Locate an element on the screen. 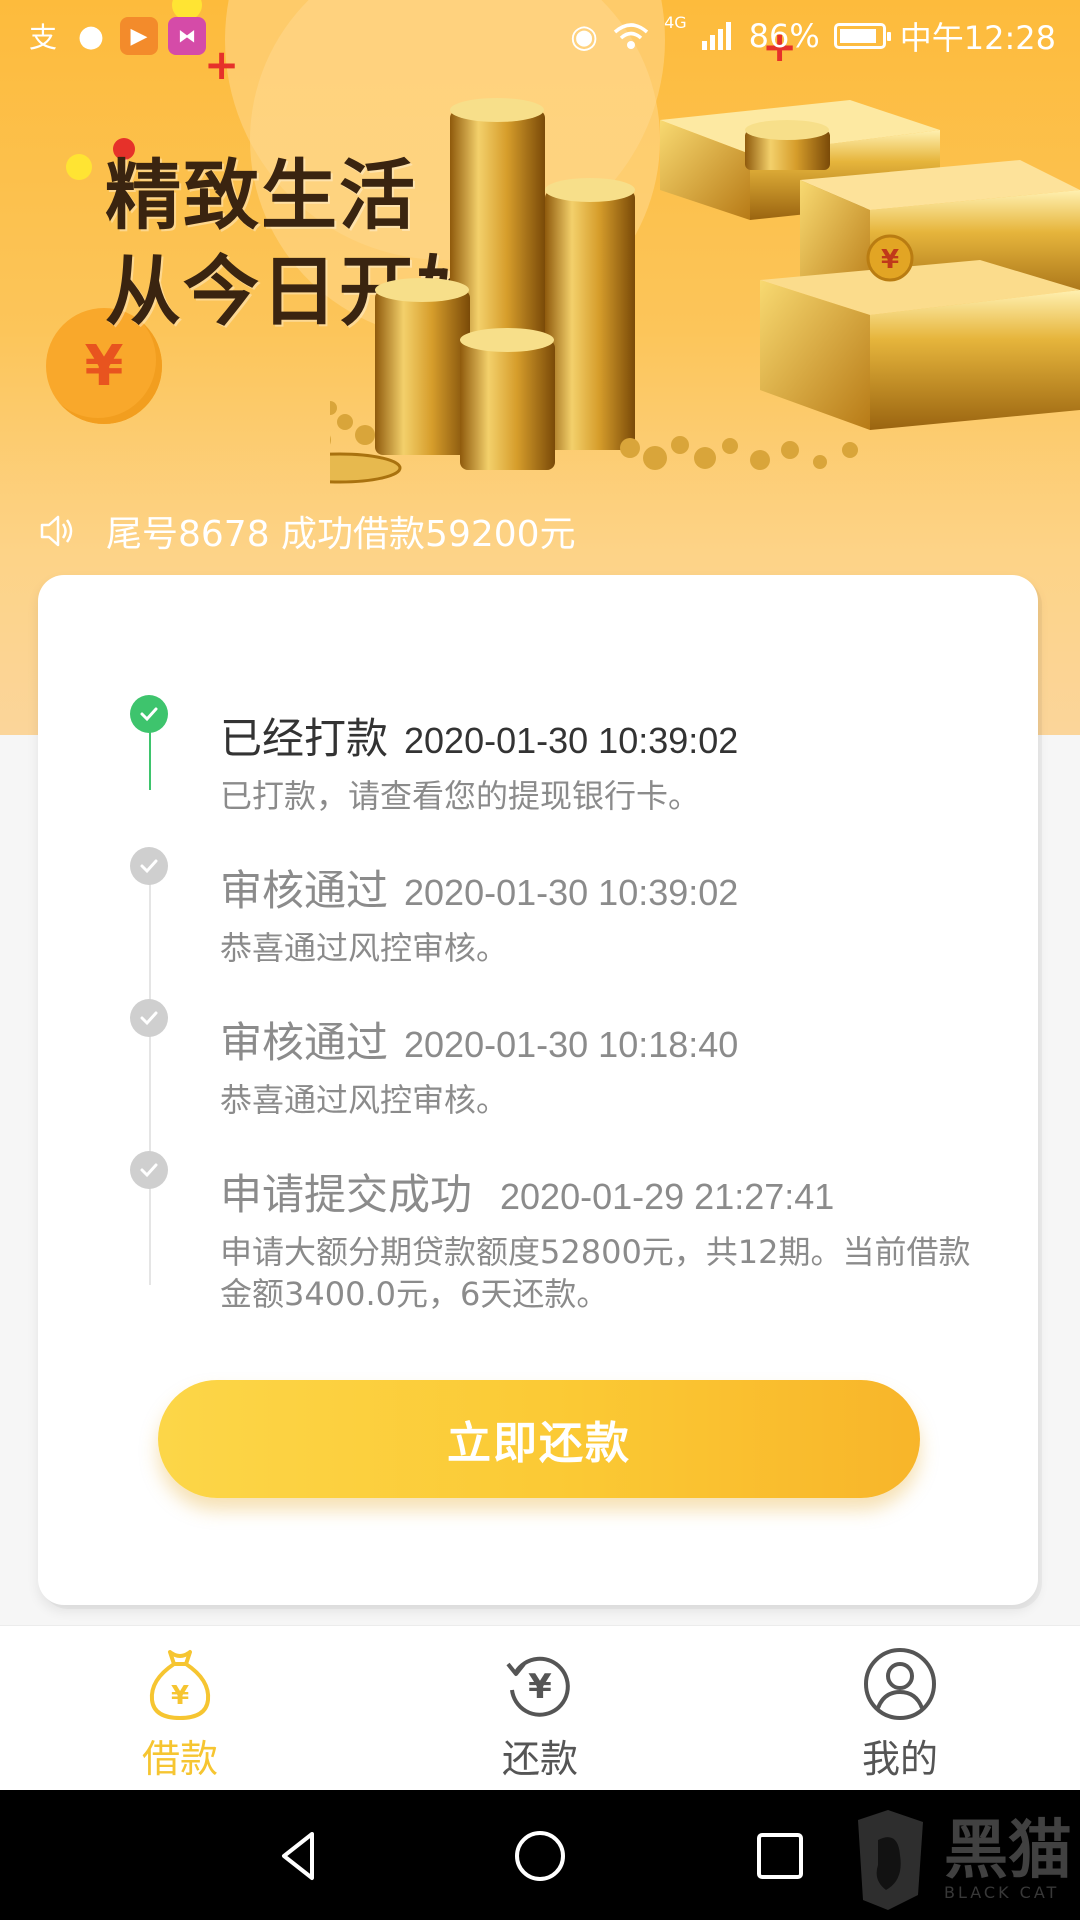  tab-label: 借款 is located at coordinates (179, 1759).